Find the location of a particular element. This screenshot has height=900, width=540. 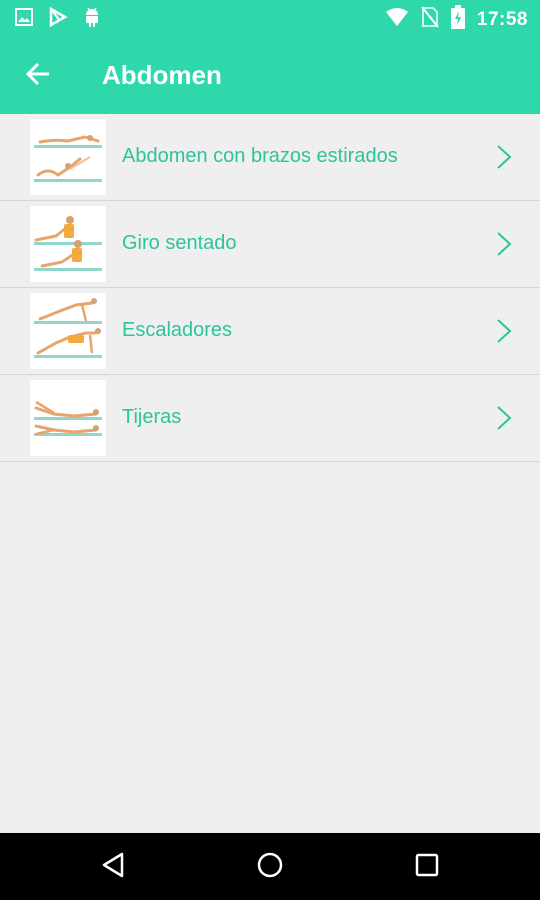

back-triangle-icon is located at coordinates (113, 867).